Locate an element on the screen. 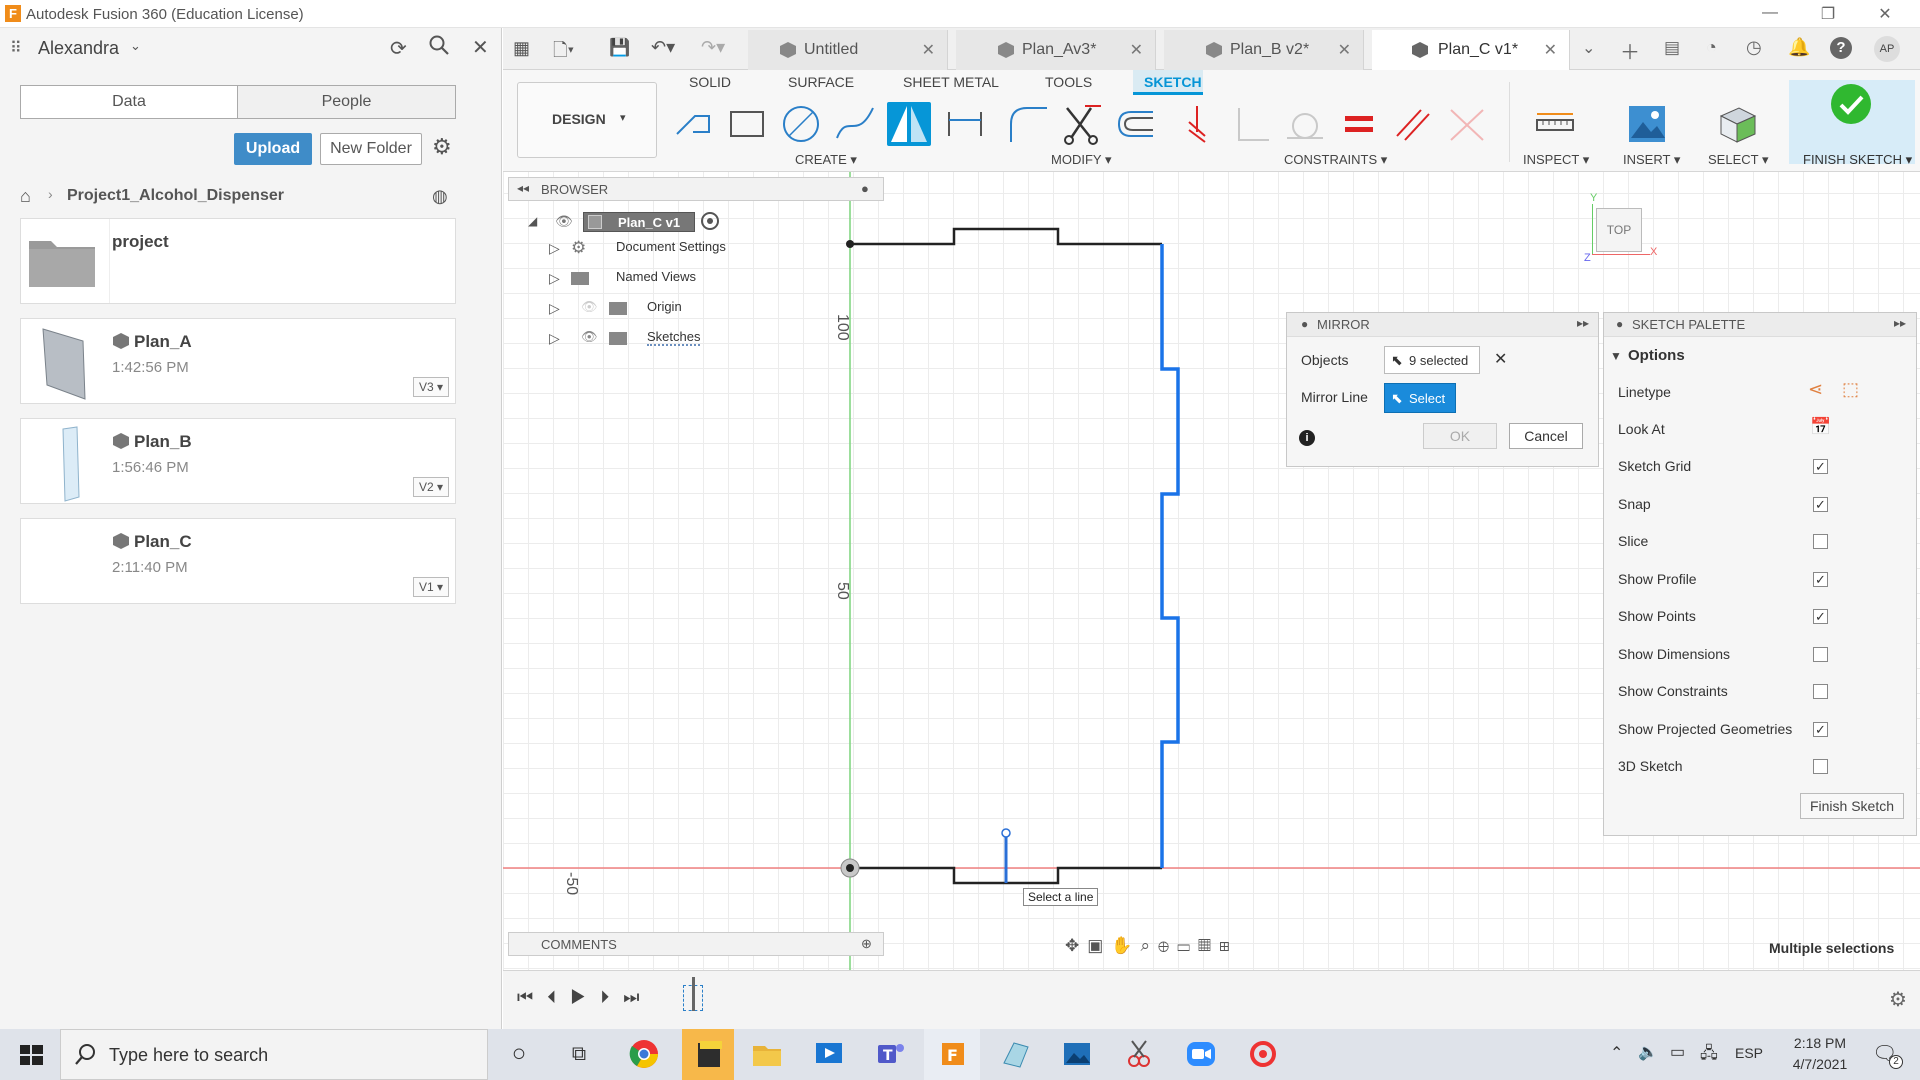 This screenshot has width=1920, height=1080. orbit-icon: ✥ is located at coordinates (1076, 945).